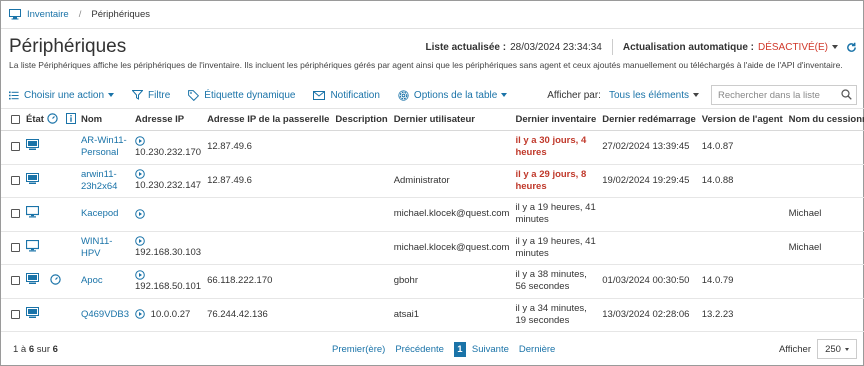 The height and width of the screenshot is (366, 864). What do you see at coordinates (159, 95) in the screenshot?
I see `filter-label: Filtre` at bounding box center [159, 95].